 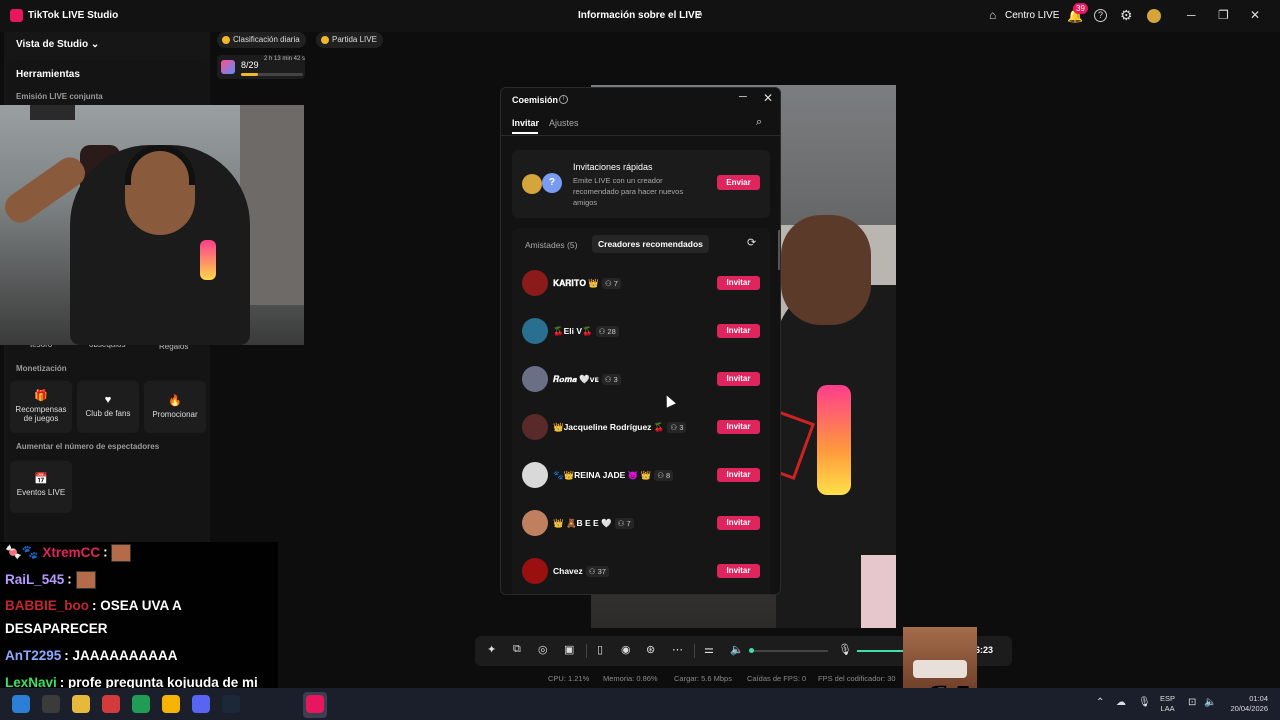 I want to click on daily-ranking-chip: Clasificación diaria, so click(x=261, y=40).